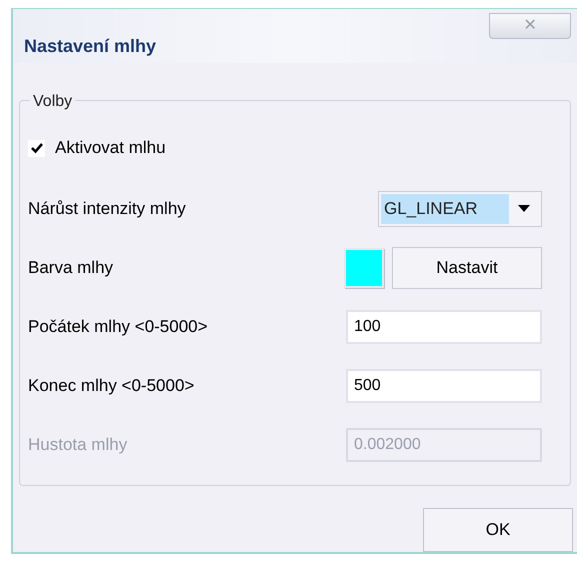  Describe the element at coordinates (78, 445) in the screenshot. I see `field-label: Hustota mlhy` at that location.